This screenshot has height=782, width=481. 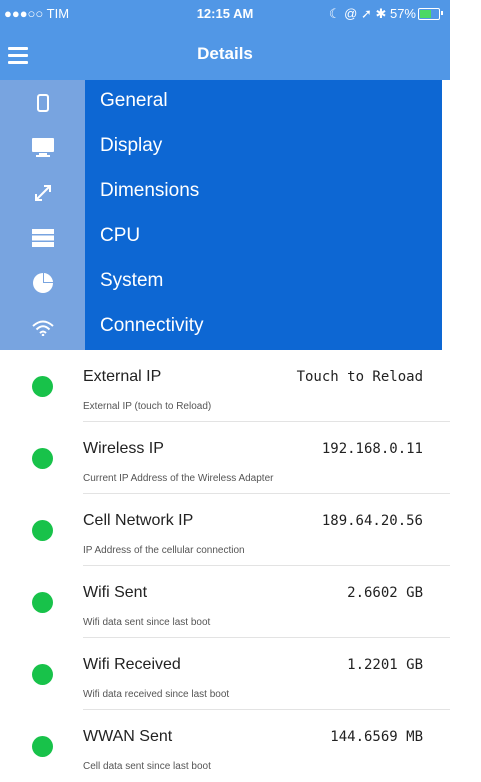 I want to click on item-value: 2.6602 GB, so click(x=385, y=593).